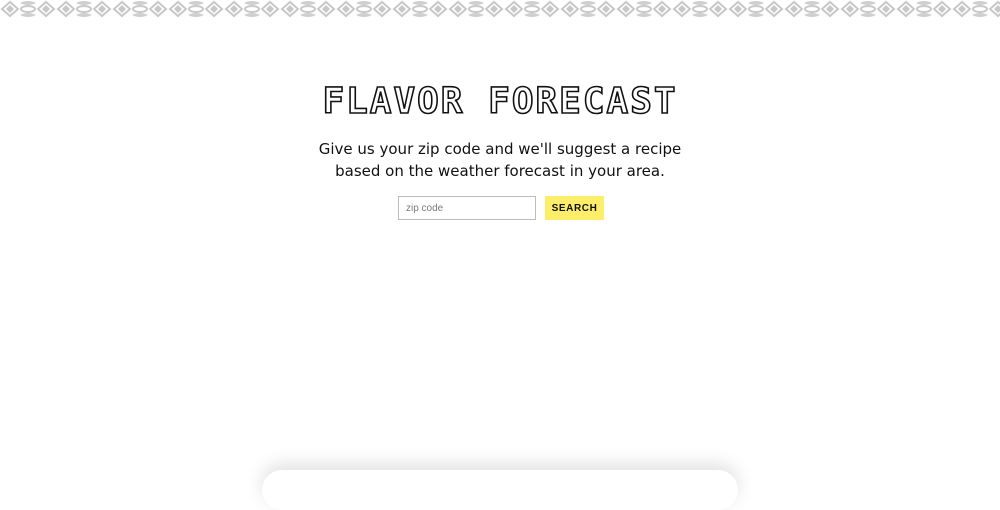 Image resolution: width=1000 pixels, height=510 pixels. What do you see at coordinates (500, 490) in the screenshot?
I see `content-card-edge` at bounding box center [500, 490].